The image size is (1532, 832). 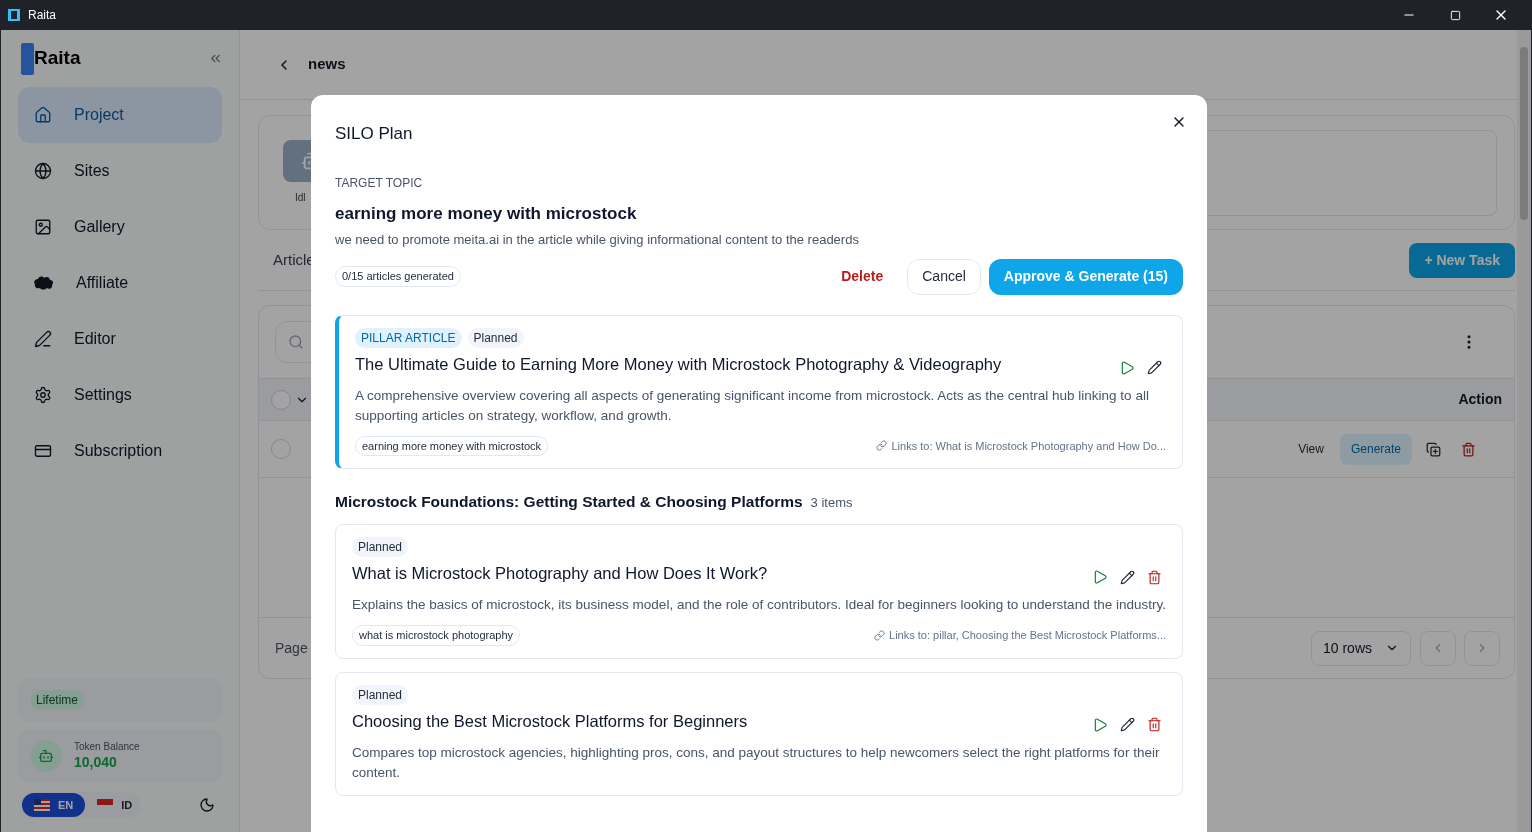 What do you see at coordinates (207, 805) in the screenshot?
I see `dark-mode-icon` at bounding box center [207, 805].